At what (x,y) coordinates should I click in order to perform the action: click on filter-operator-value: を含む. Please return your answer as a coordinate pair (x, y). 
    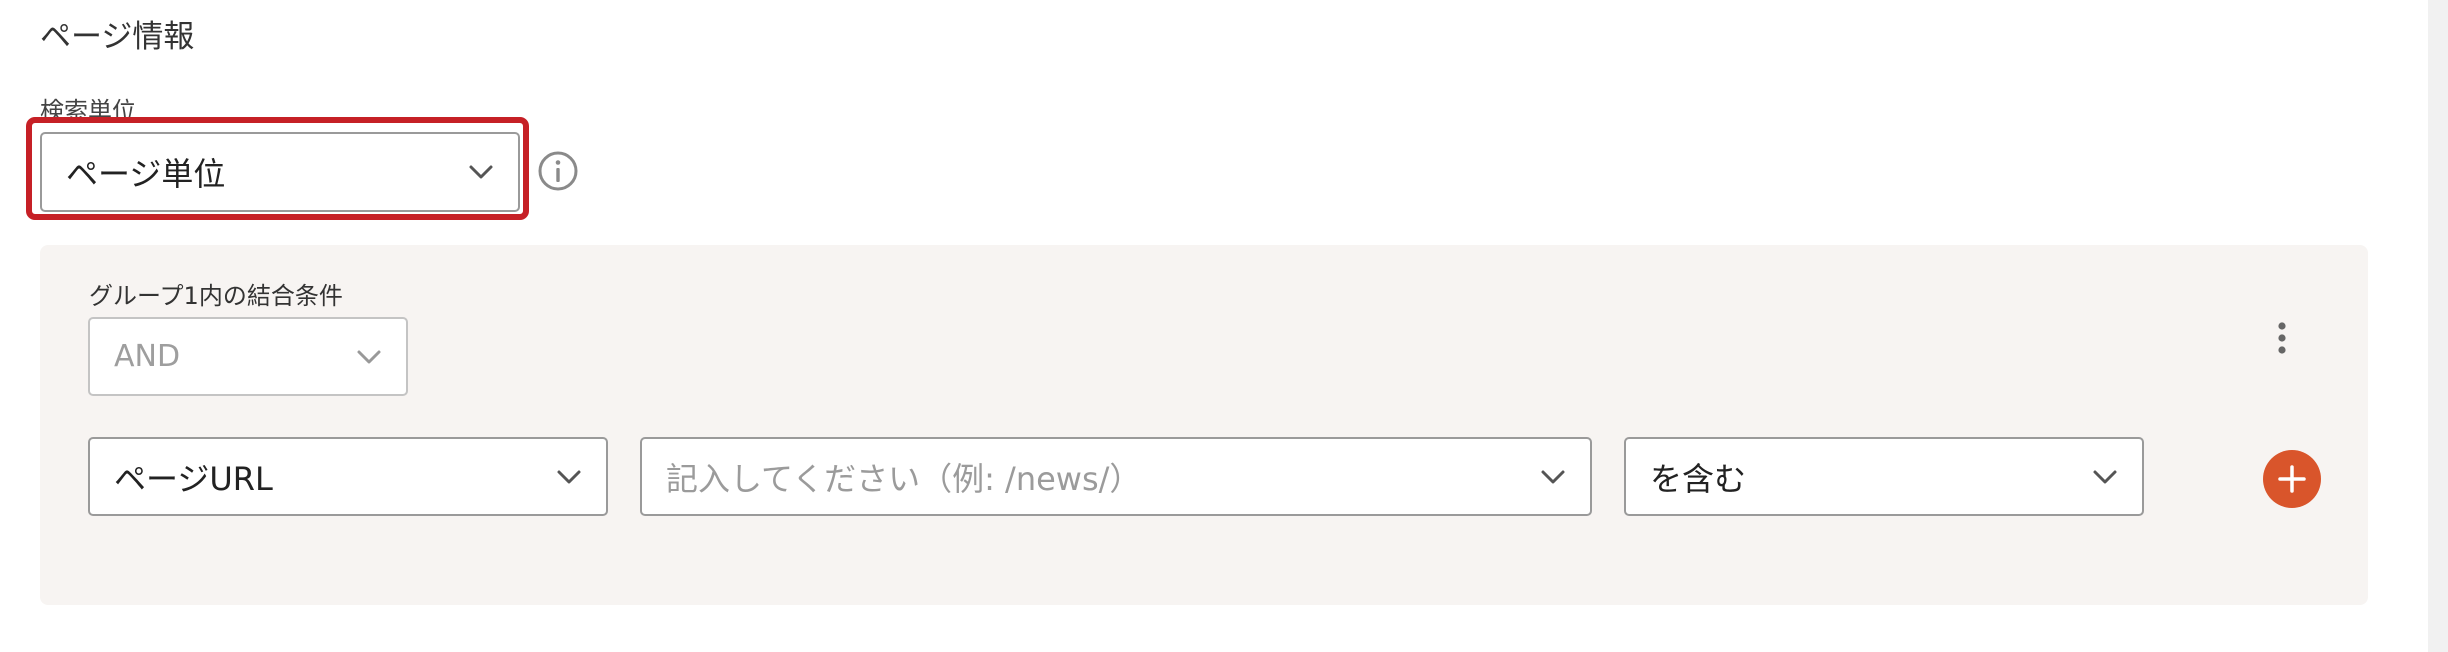
    Looking at the image, I should click on (1698, 478).